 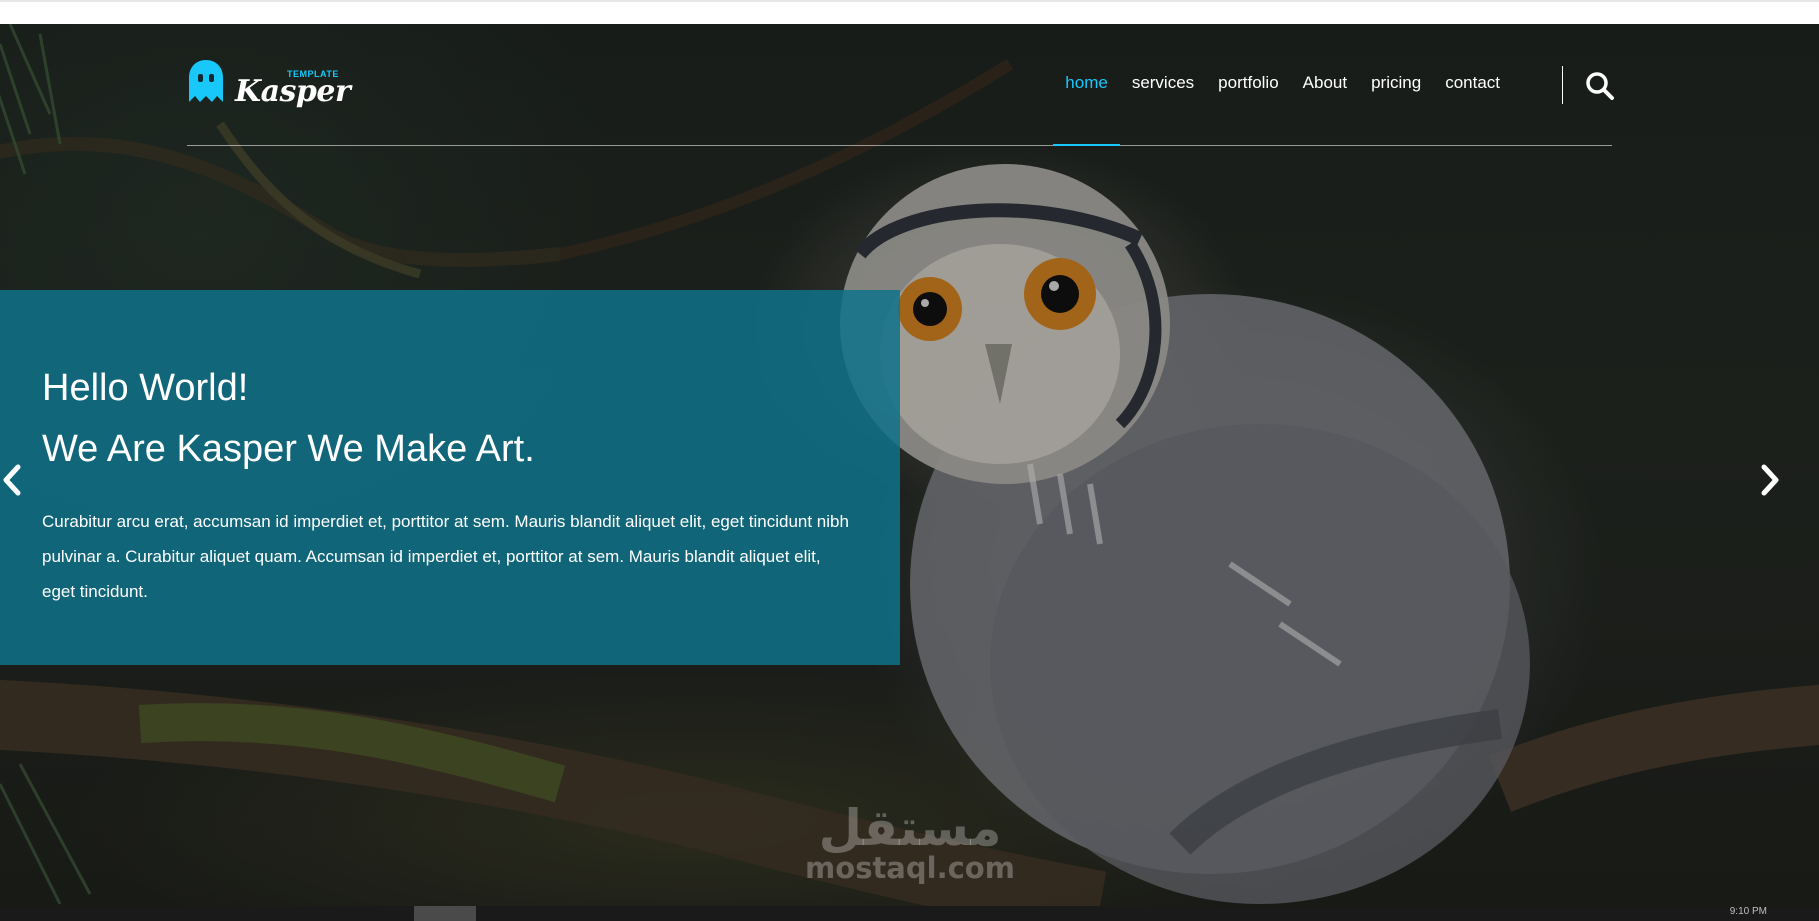 What do you see at coordinates (1086, 109) in the screenshot?
I see `nav-item-home: home` at bounding box center [1086, 109].